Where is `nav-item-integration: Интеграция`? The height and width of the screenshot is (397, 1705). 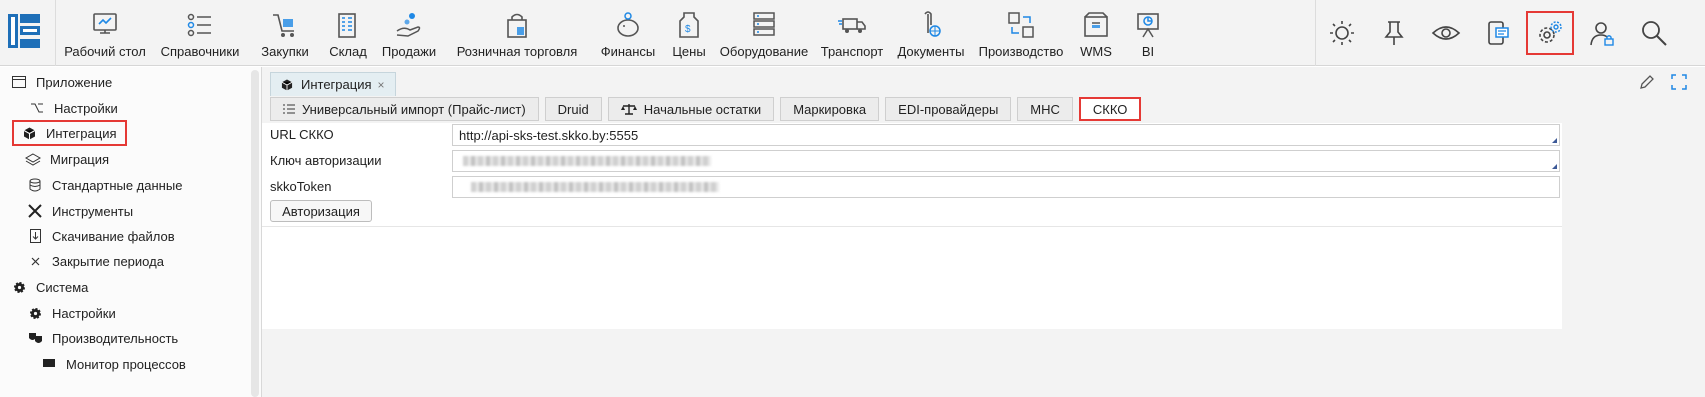 nav-item-integration: Интеграция is located at coordinates (69, 133).